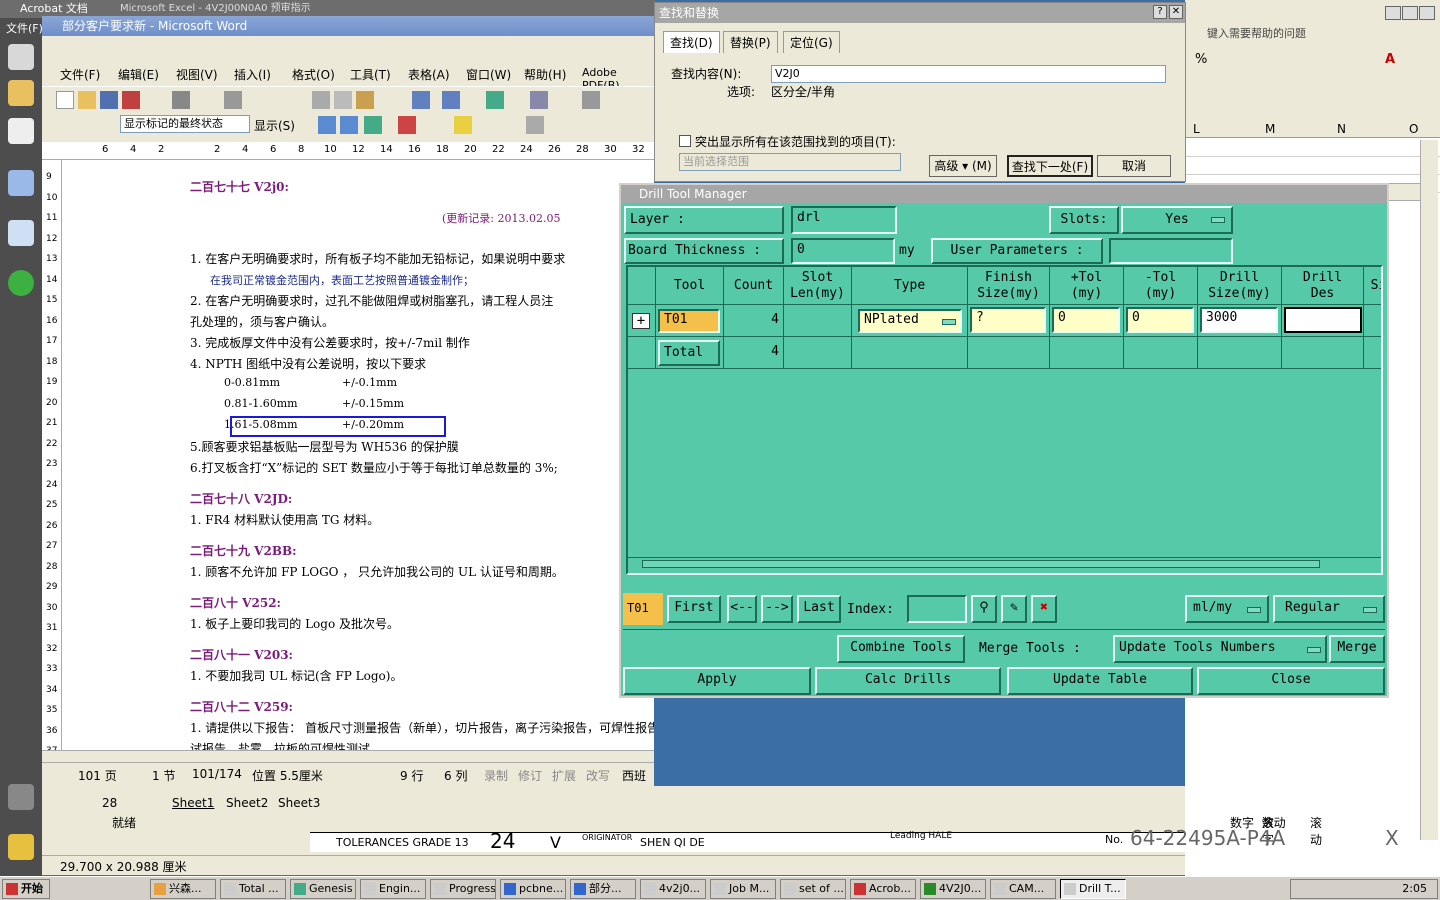 Image resolution: width=1440 pixels, height=900 pixels. Describe the element at coordinates (343, 100) in the screenshot. I see `copy-icon` at that location.